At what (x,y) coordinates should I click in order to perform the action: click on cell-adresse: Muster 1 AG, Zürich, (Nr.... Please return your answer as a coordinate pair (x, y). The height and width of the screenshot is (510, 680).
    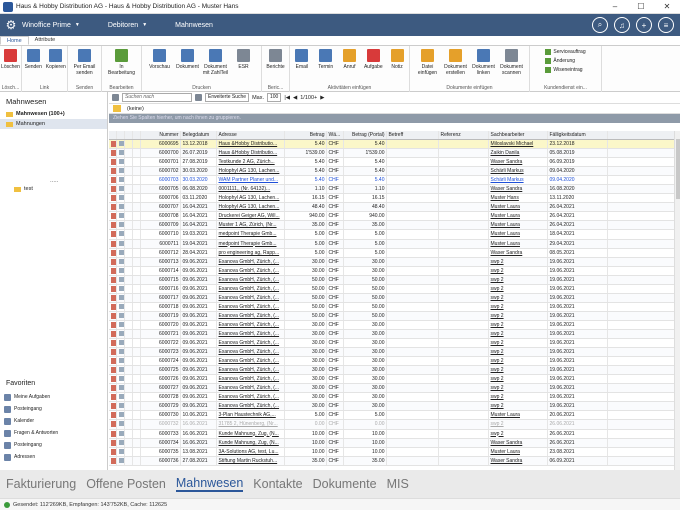
    Looking at the image, I should click on (251, 225).